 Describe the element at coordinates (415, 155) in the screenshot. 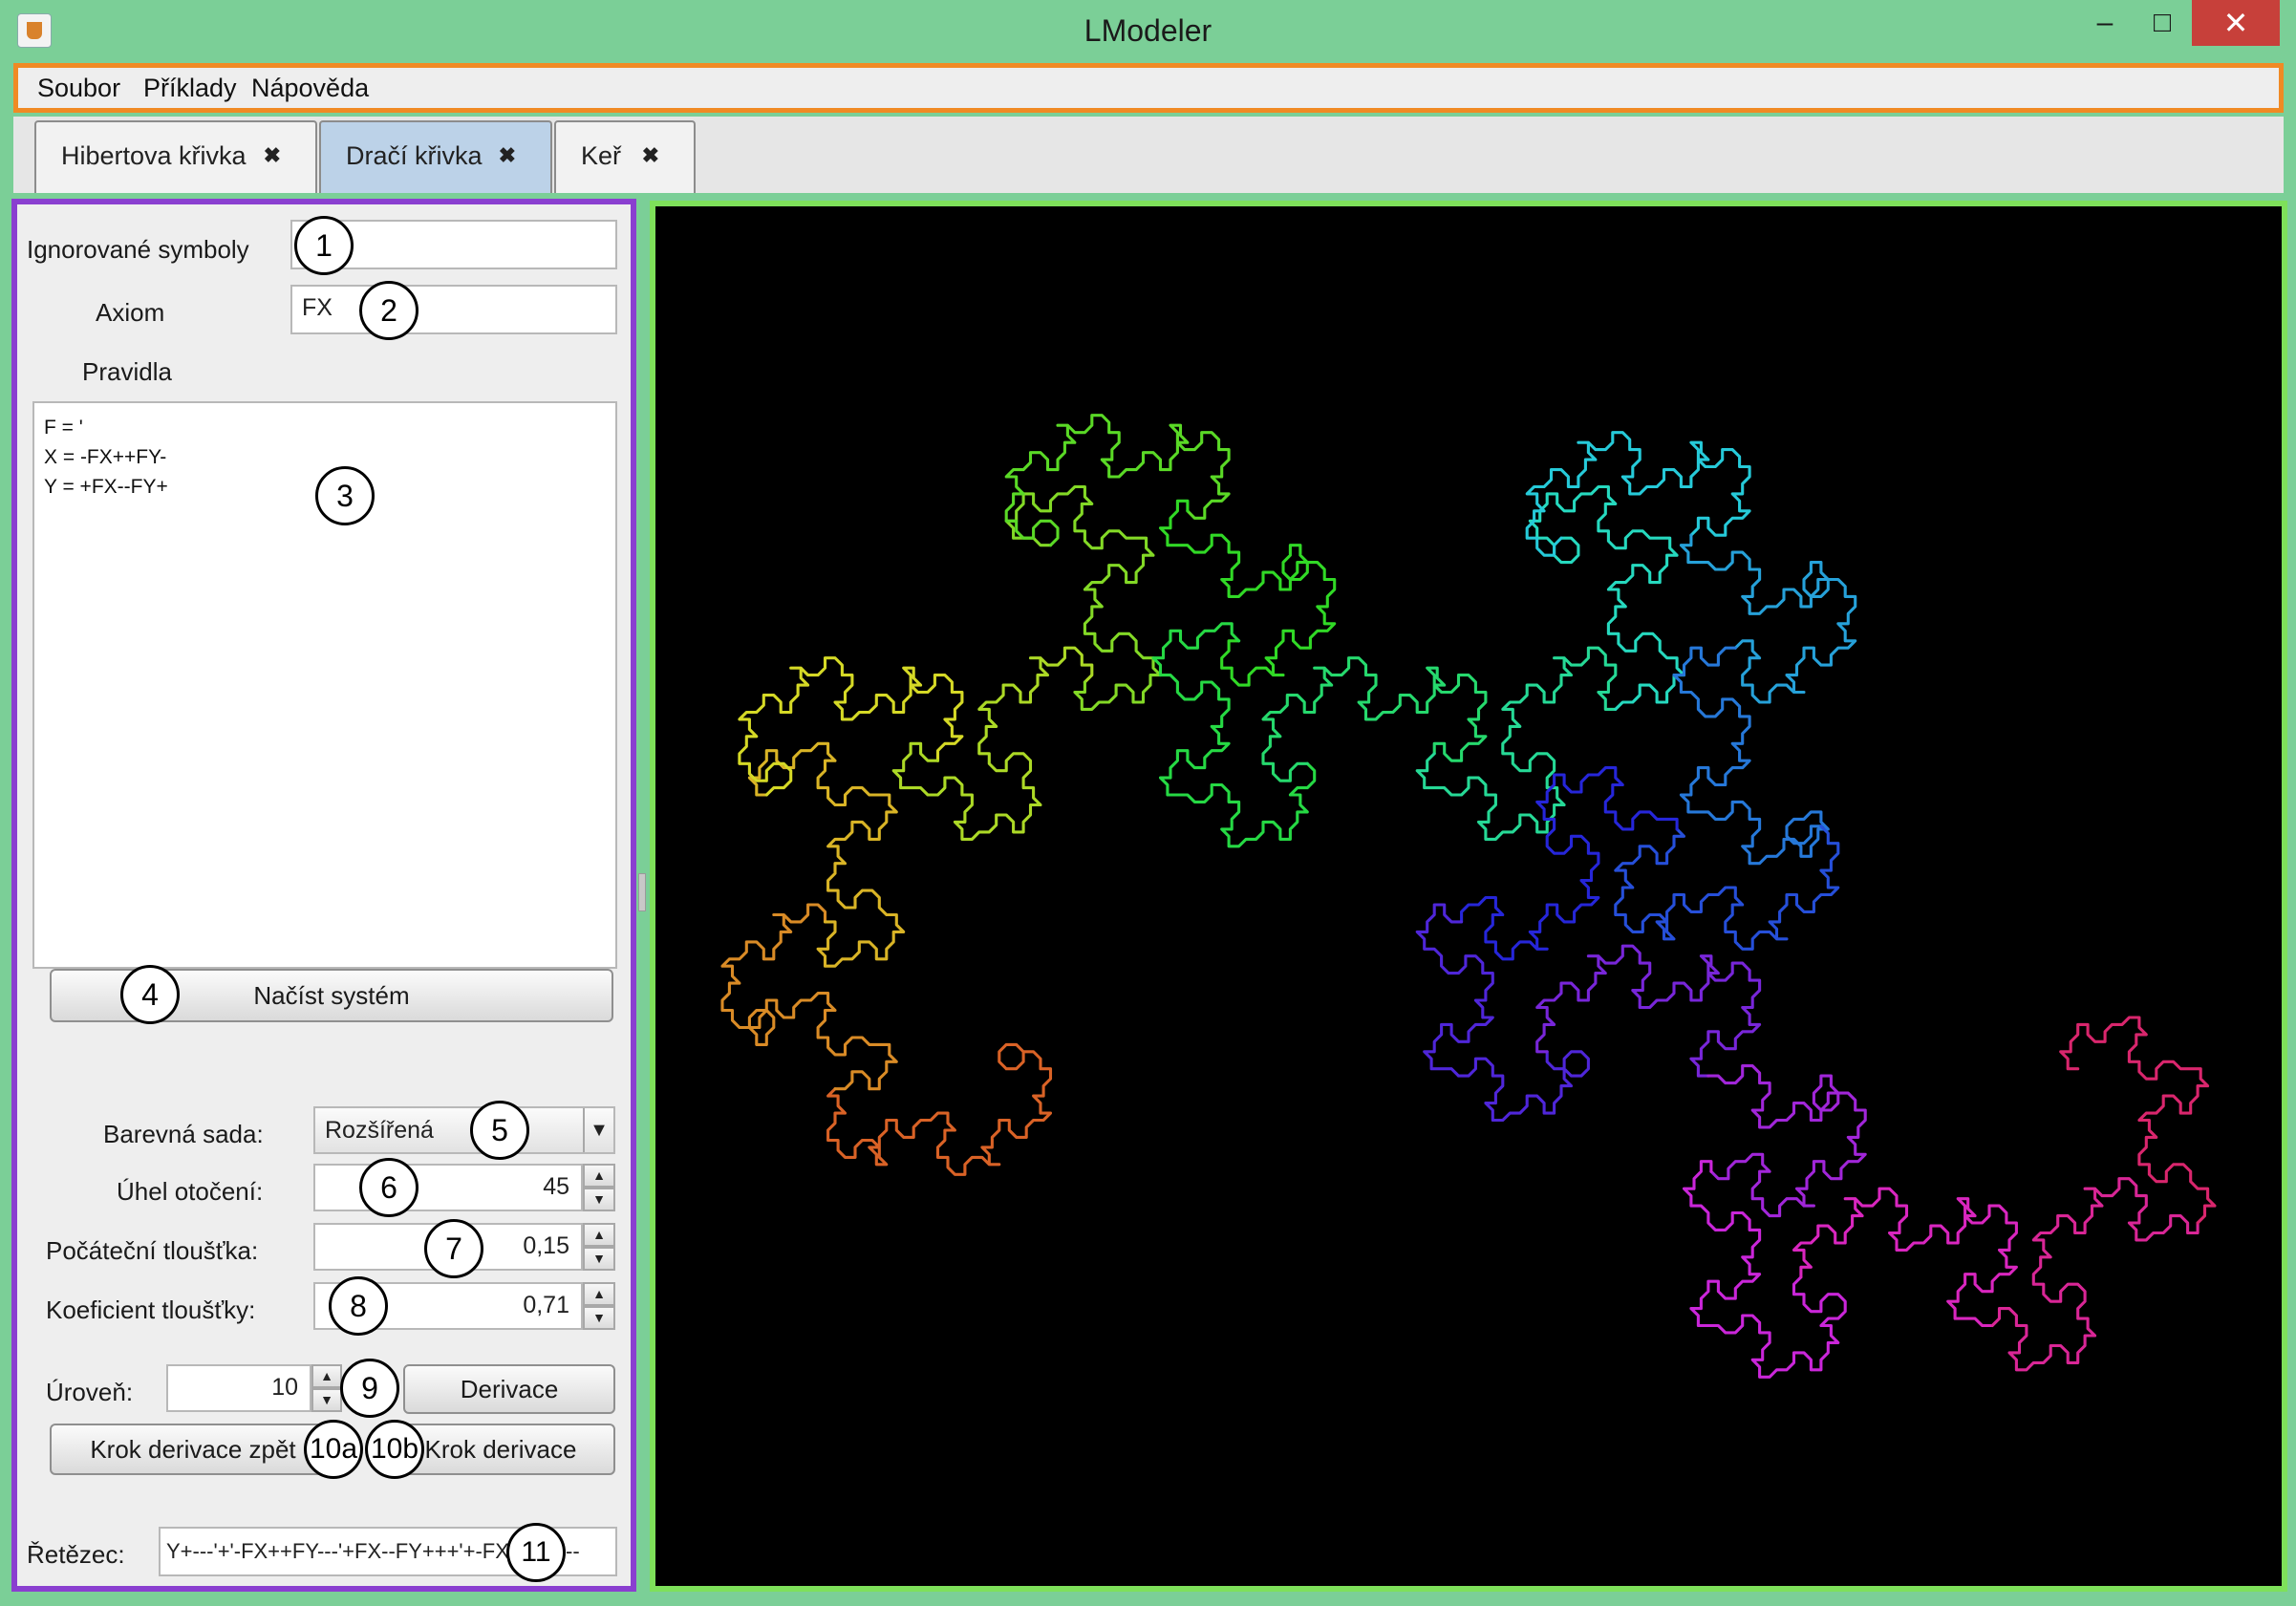

I see `tab-label: Dračí křivka` at that location.